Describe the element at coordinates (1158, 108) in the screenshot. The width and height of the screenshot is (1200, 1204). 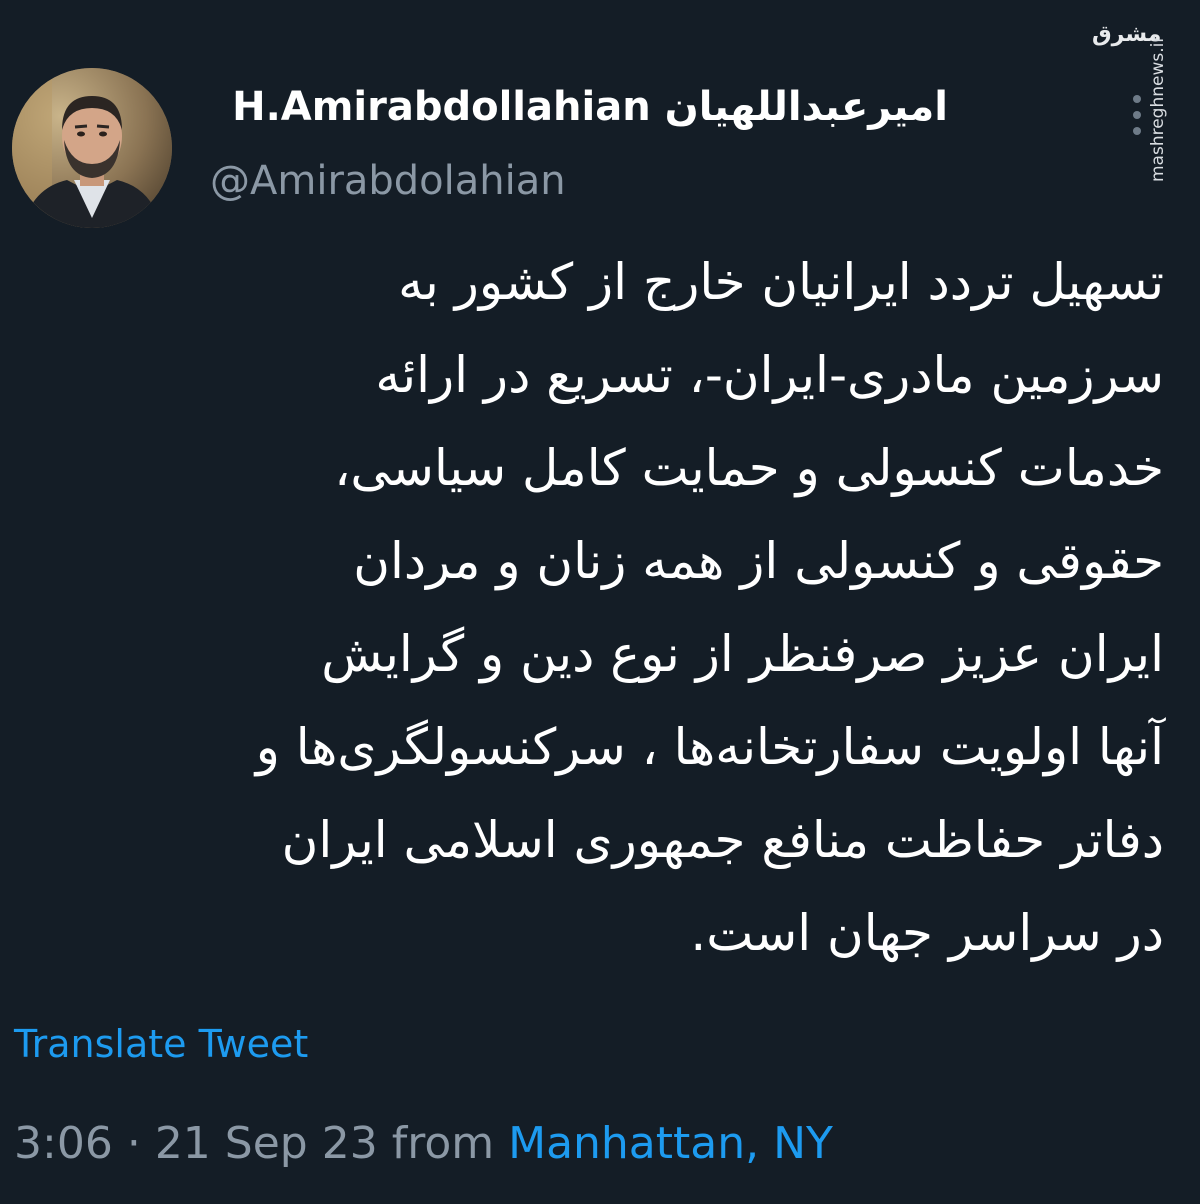
I see `watermark-url: mashreghnews.ir` at that location.